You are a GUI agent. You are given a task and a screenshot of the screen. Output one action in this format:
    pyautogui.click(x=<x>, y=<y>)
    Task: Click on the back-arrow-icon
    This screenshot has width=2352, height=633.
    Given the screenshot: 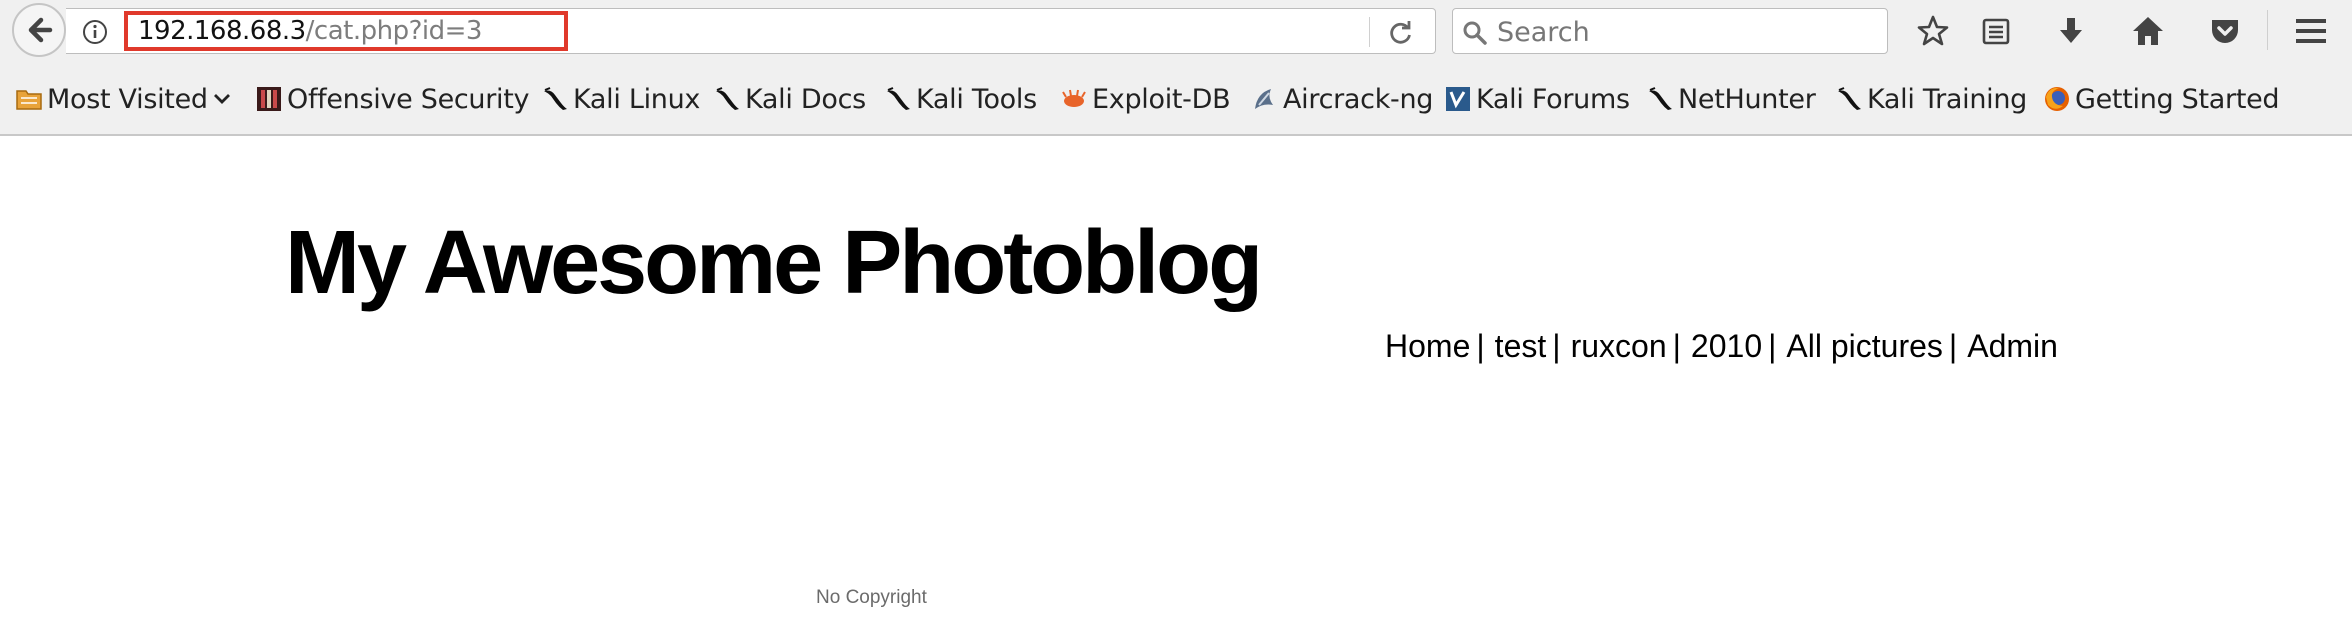 What is the action you would take?
    pyautogui.click(x=39, y=30)
    